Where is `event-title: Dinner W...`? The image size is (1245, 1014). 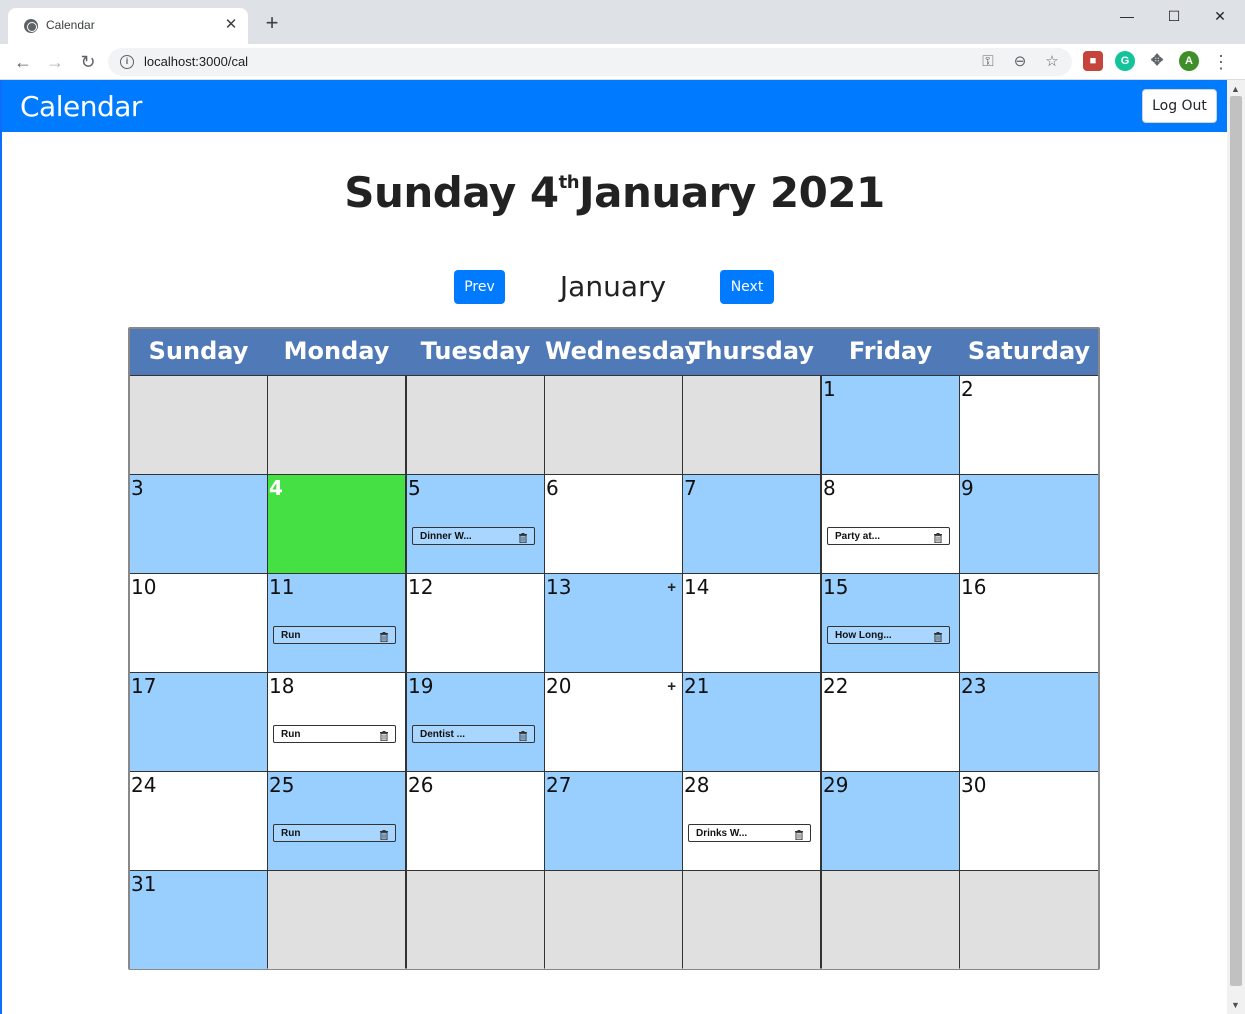
event-title: Dinner W... is located at coordinates (446, 536).